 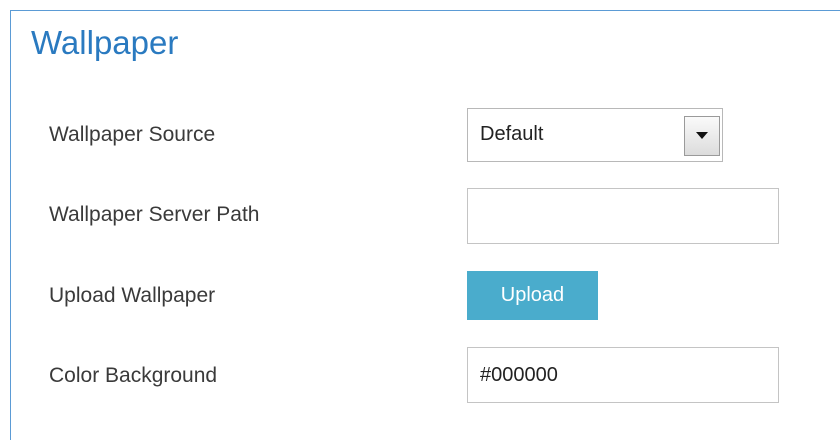 What do you see at coordinates (623, 216) in the screenshot?
I see `wallpaper-server-path-input` at bounding box center [623, 216].